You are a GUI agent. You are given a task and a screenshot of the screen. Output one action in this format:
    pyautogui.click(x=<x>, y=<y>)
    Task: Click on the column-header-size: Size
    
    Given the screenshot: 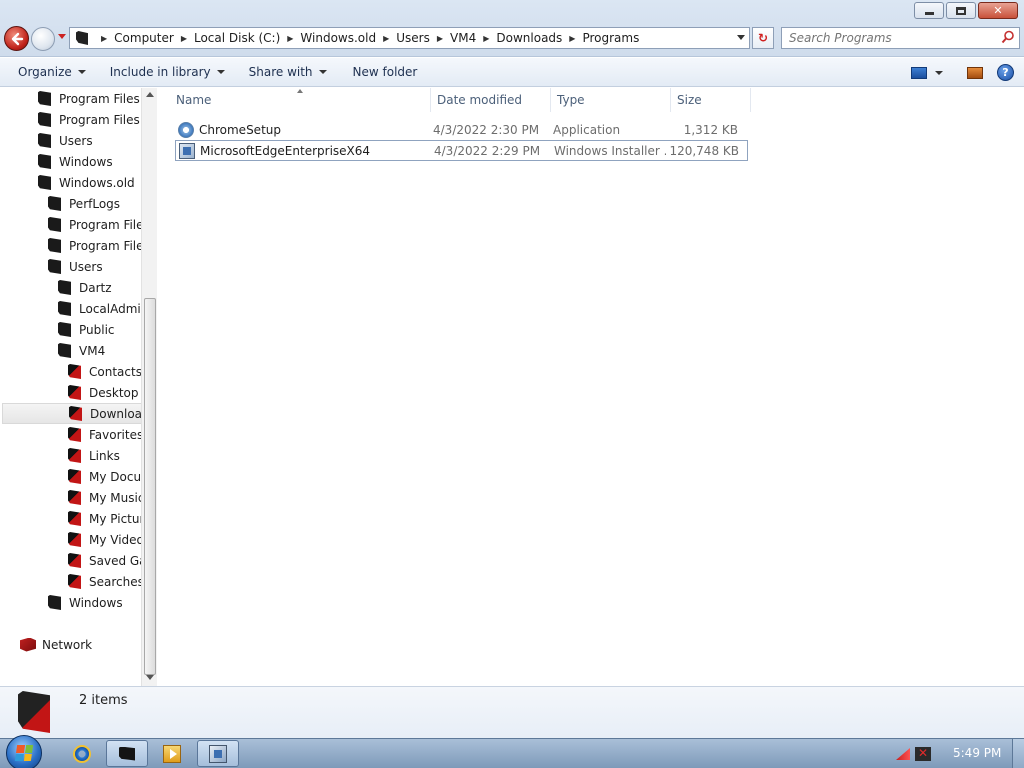 What is the action you would take?
    pyautogui.click(x=711, y=100)
    